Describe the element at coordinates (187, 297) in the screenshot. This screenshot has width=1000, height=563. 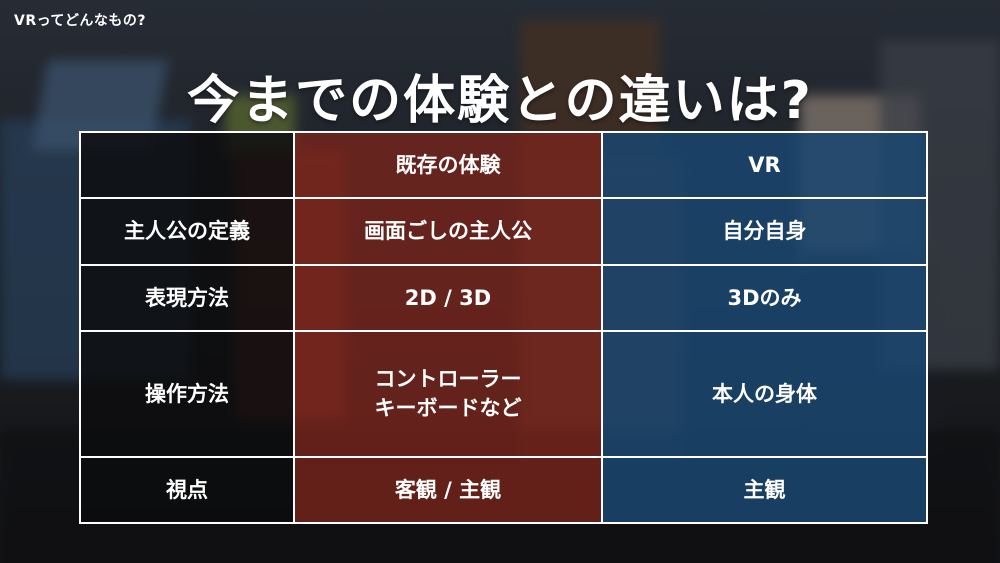
I see `row-label: 表現方法` at that location.